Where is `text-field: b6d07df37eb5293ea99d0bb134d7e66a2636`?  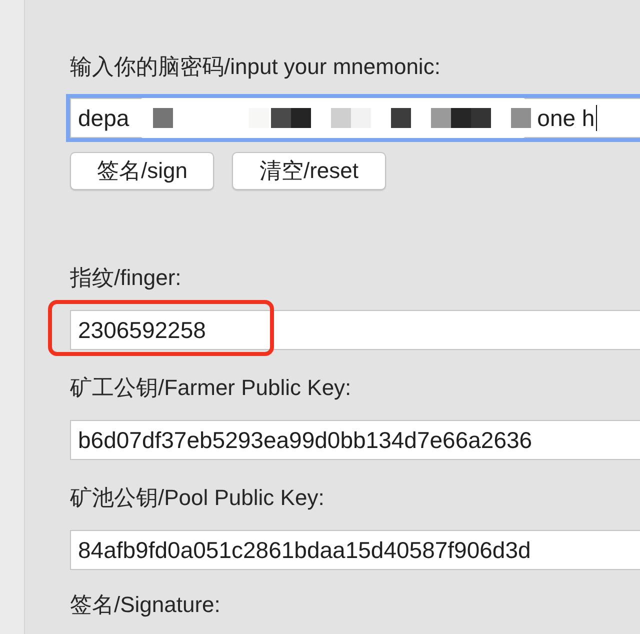 text-field: b6d07df37eb5293ea99d0bb134d7e66a2636 is located at coordinates (355, 440).